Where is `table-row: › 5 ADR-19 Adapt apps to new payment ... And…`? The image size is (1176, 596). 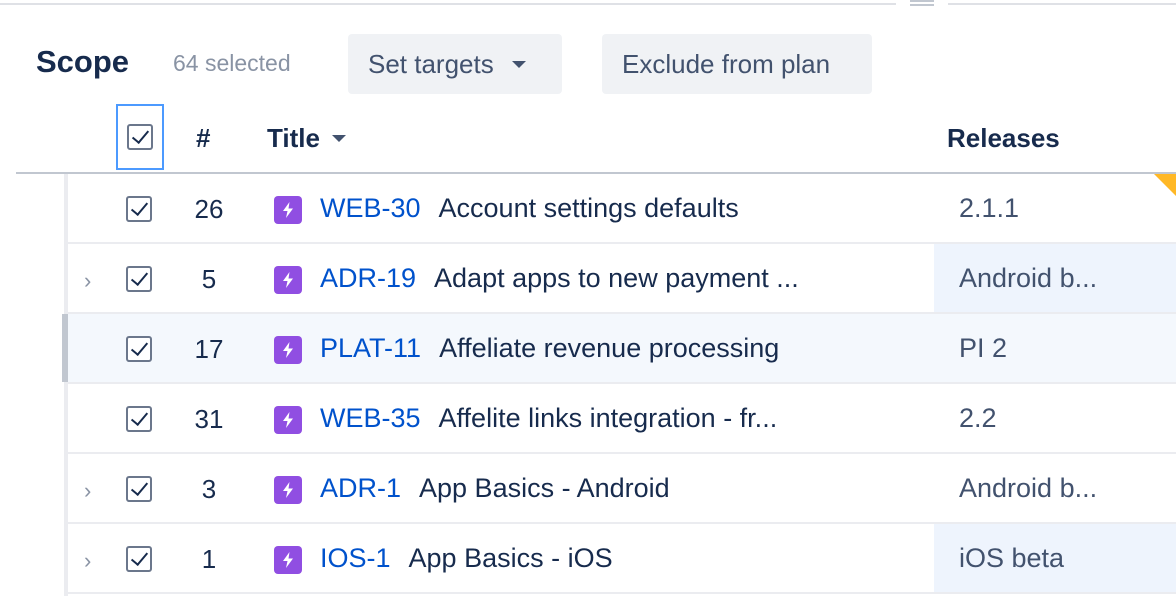 table-row: › 5 ADR-19 Adapt apps to new payment ... And… is located at coordinates (622, 279).